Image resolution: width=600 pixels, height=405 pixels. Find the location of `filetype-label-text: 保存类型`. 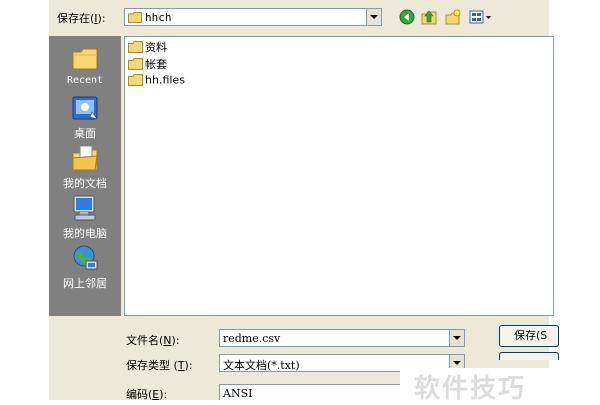

filetype-label-text: 保存类型 is located at coordinates (148, 365).